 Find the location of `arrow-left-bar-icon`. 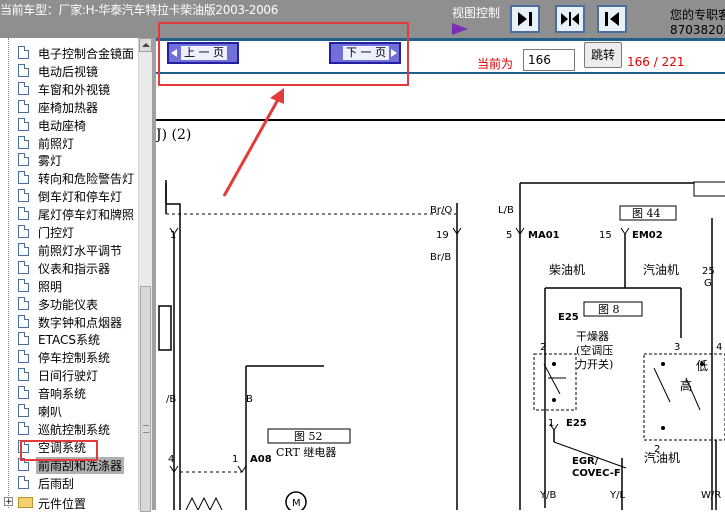

arrow-left-bar-icon is located at coordinates (612, 19).